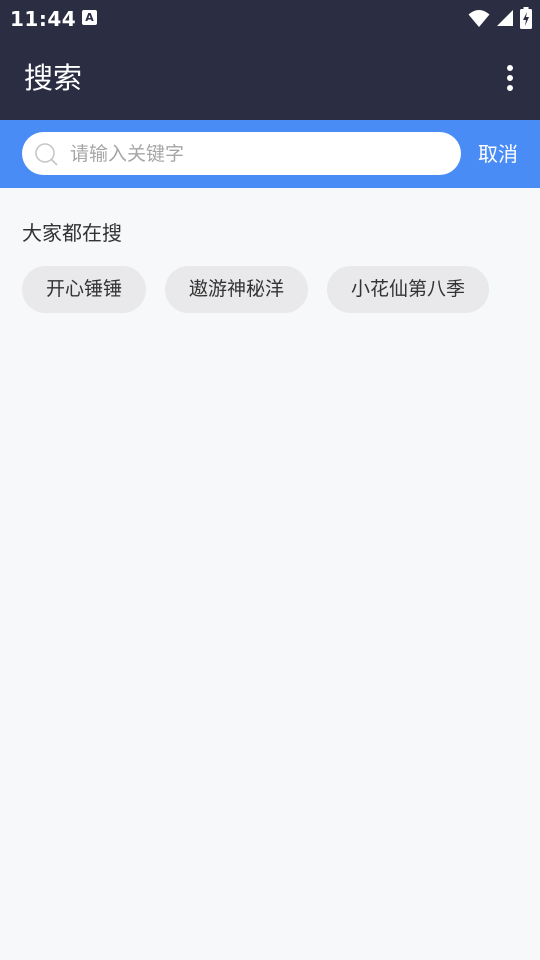  What do you see at coordinates (46, 154) in the screenshot?
I see `search-icon` at bounding box center [46, 154].